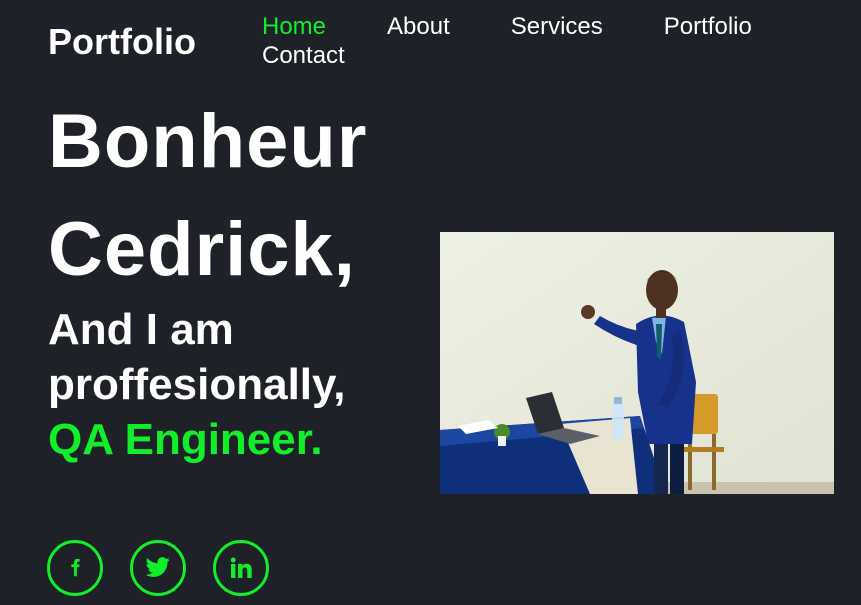 This screenshot has width=861, height=605. I want to click on linkedin-link, so click(241, 568).